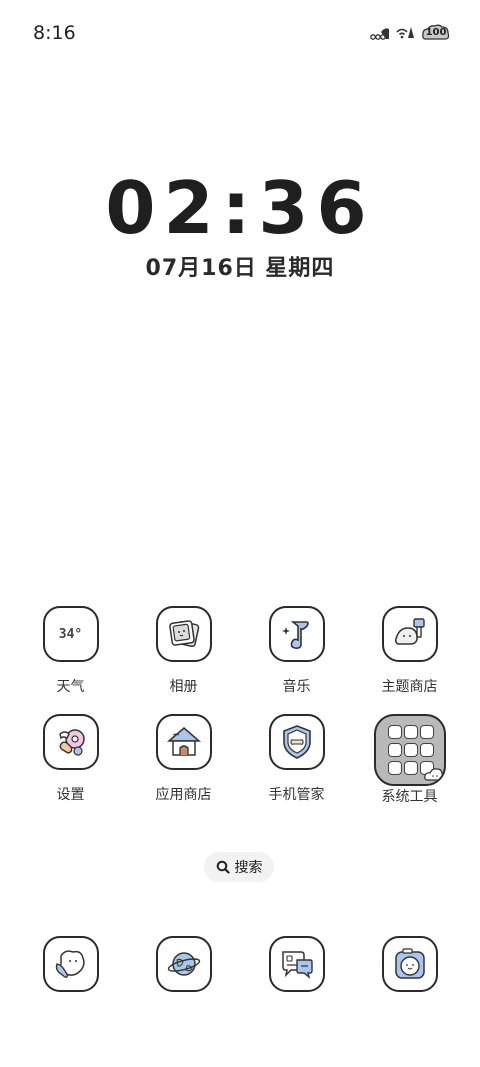  I want to click on system-tools-folder-icon, so click(409, 750).